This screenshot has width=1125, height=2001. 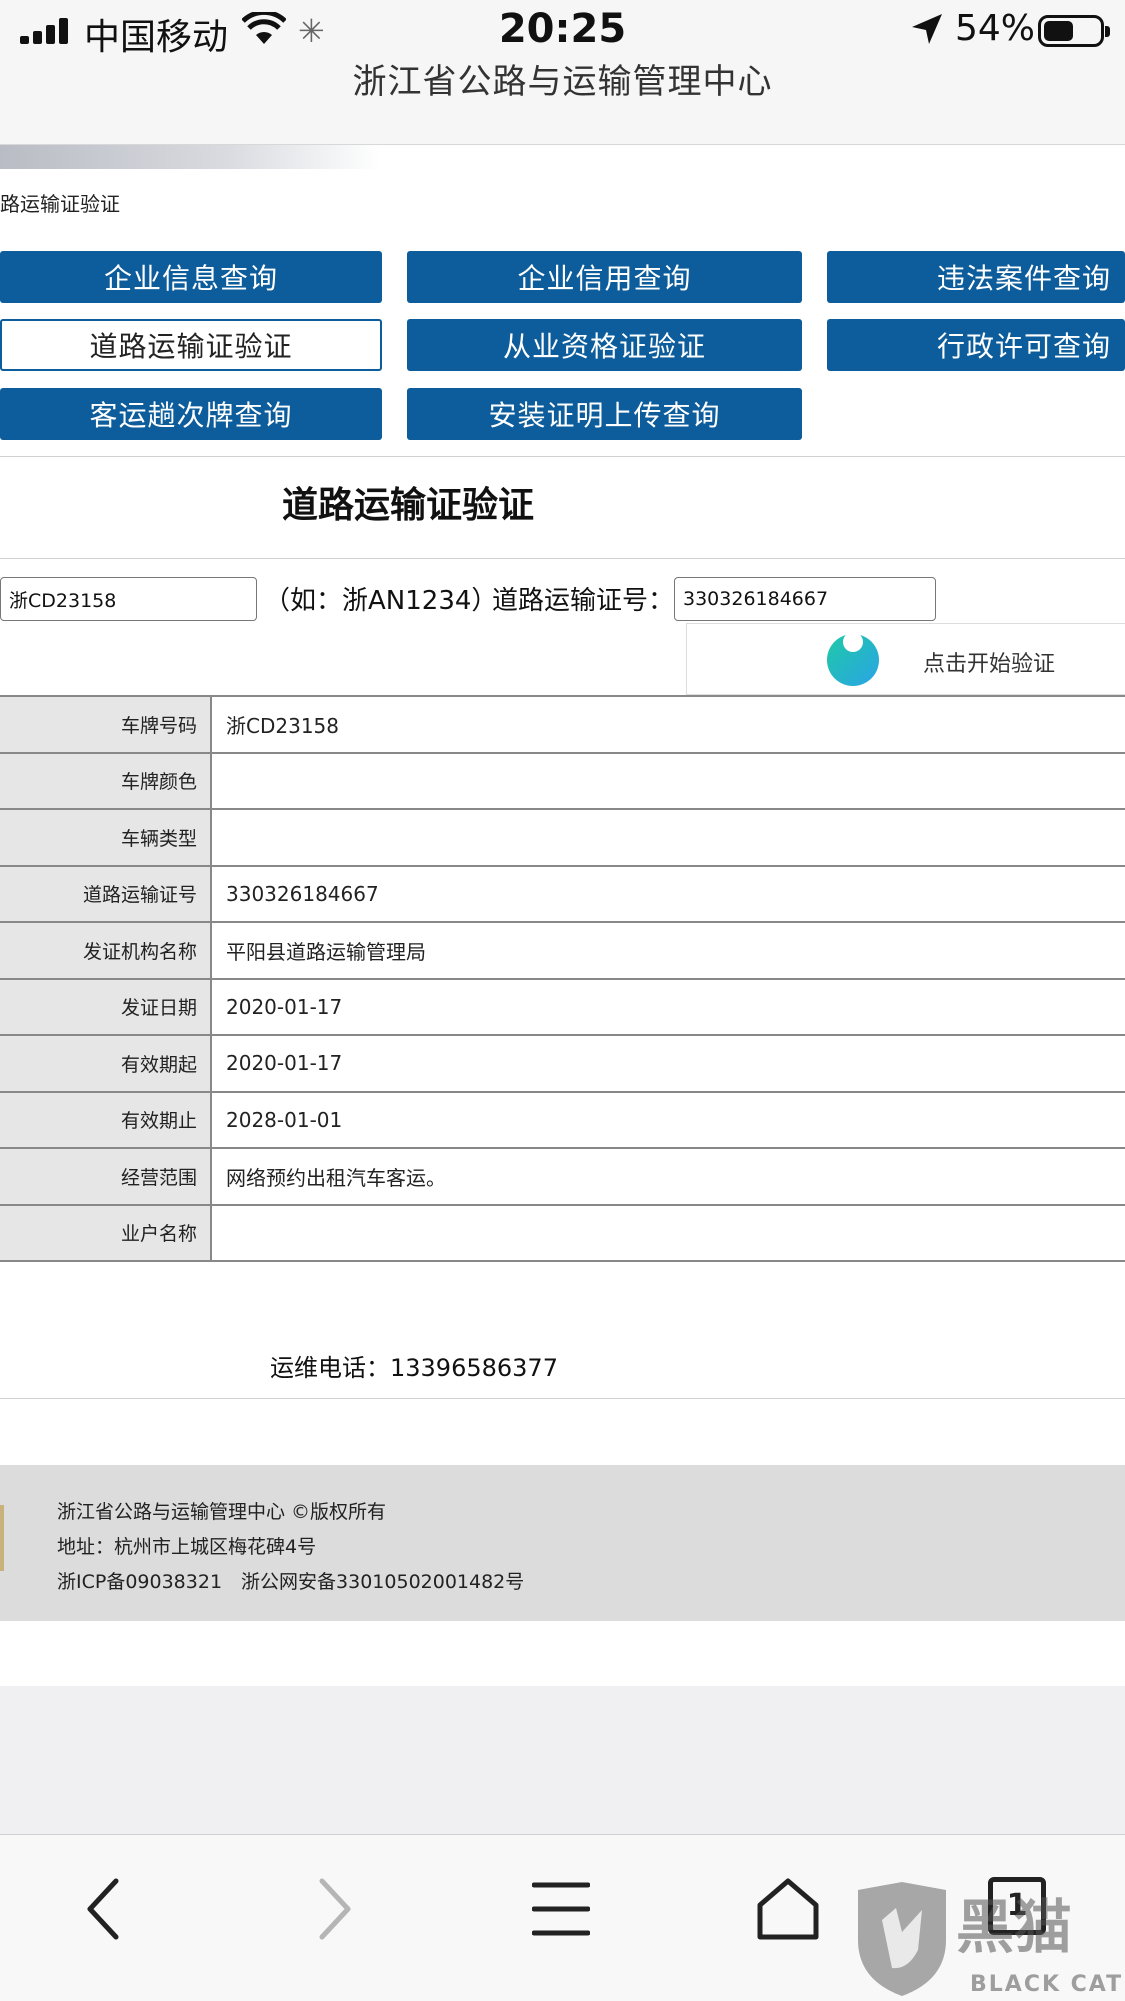 I want to click on ops-phone: 运维电话：13396586377, so click(x=414, y=1368).